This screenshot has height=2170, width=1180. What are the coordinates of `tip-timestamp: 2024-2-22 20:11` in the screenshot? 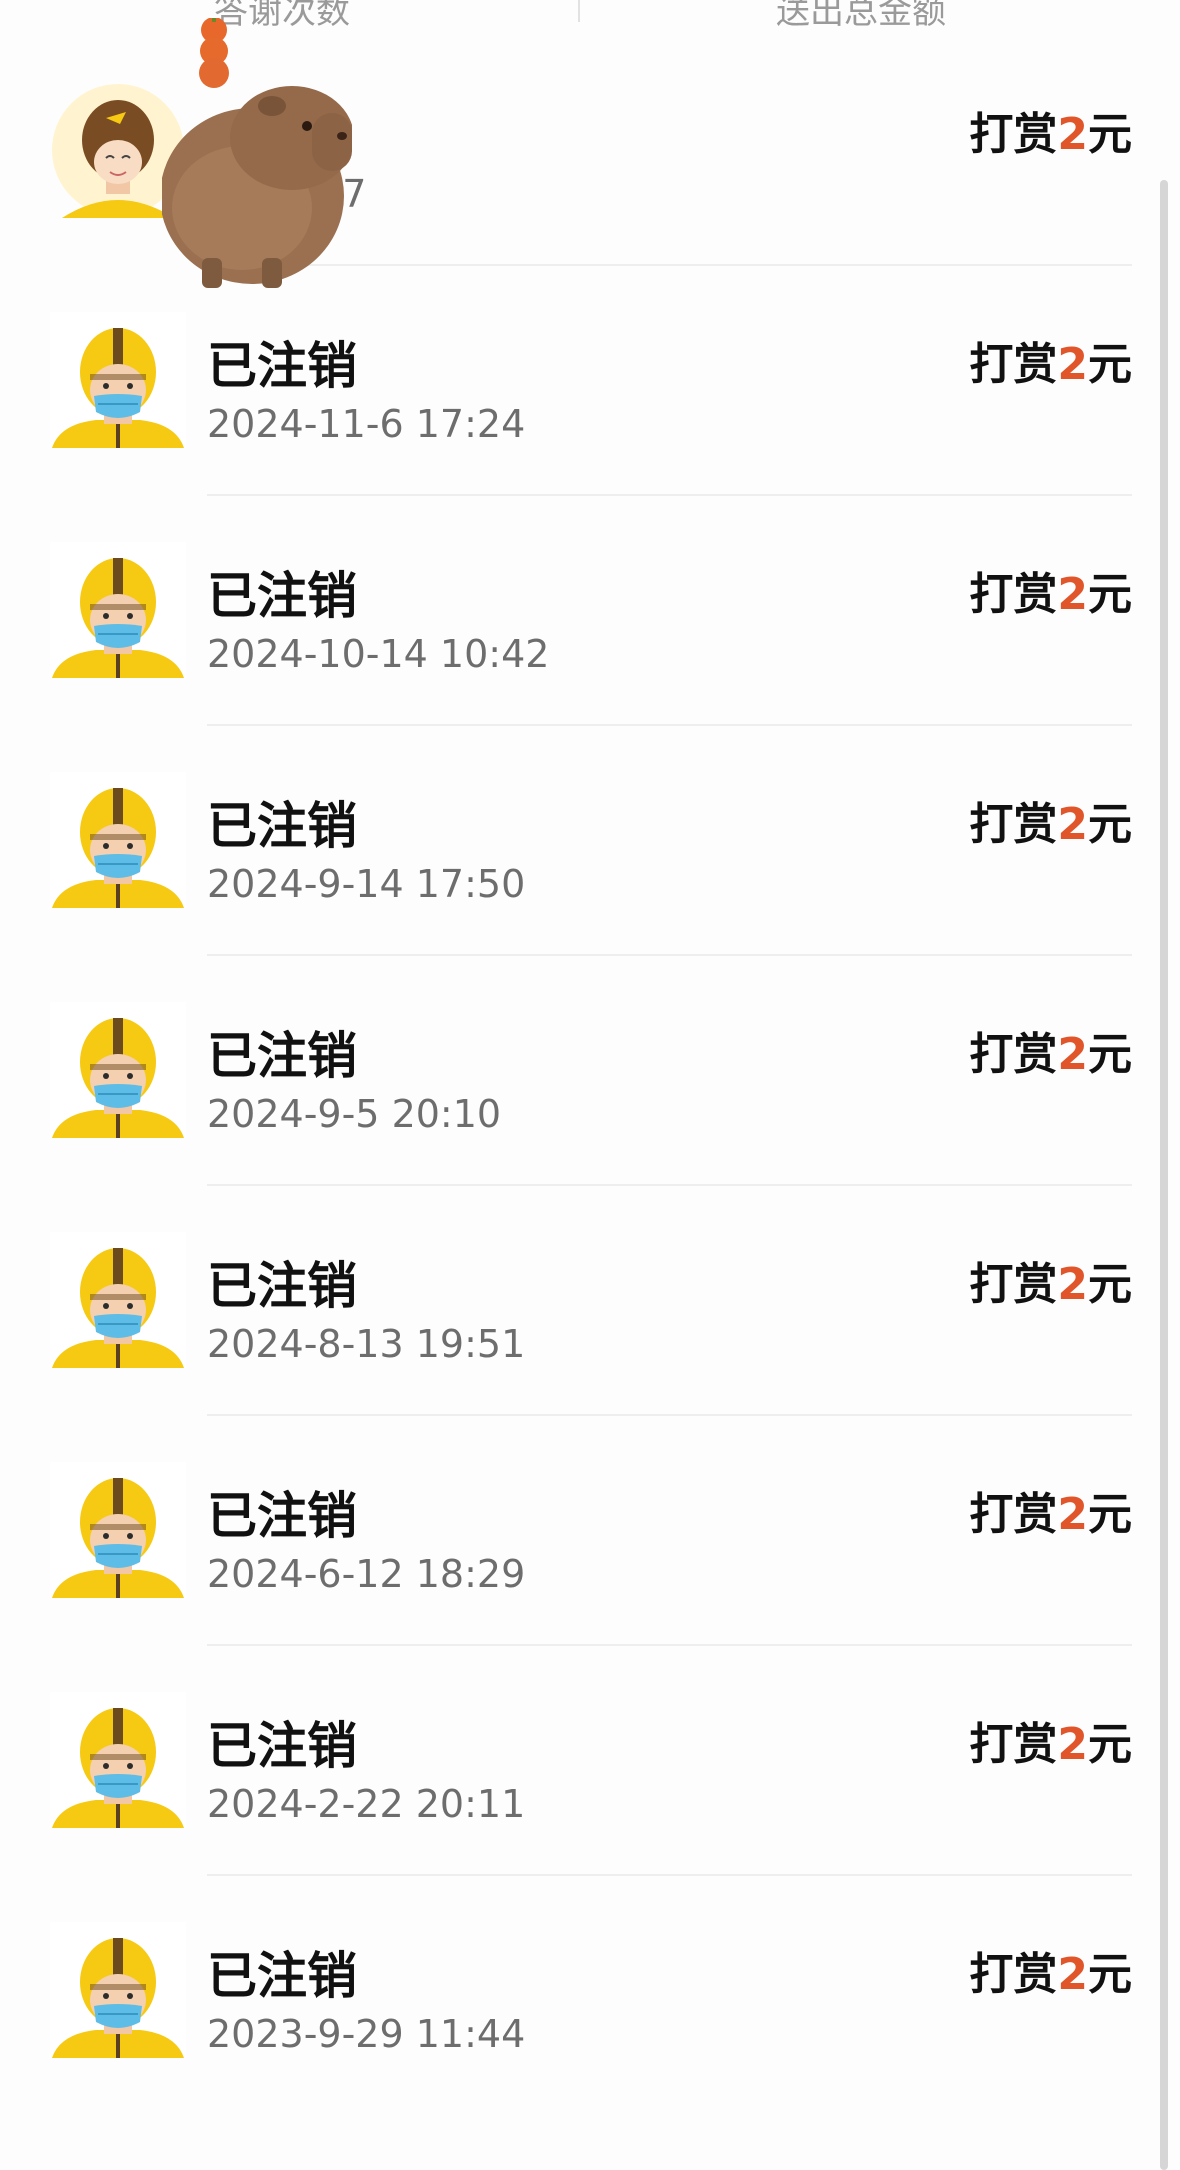 It's located at (366, 1804).